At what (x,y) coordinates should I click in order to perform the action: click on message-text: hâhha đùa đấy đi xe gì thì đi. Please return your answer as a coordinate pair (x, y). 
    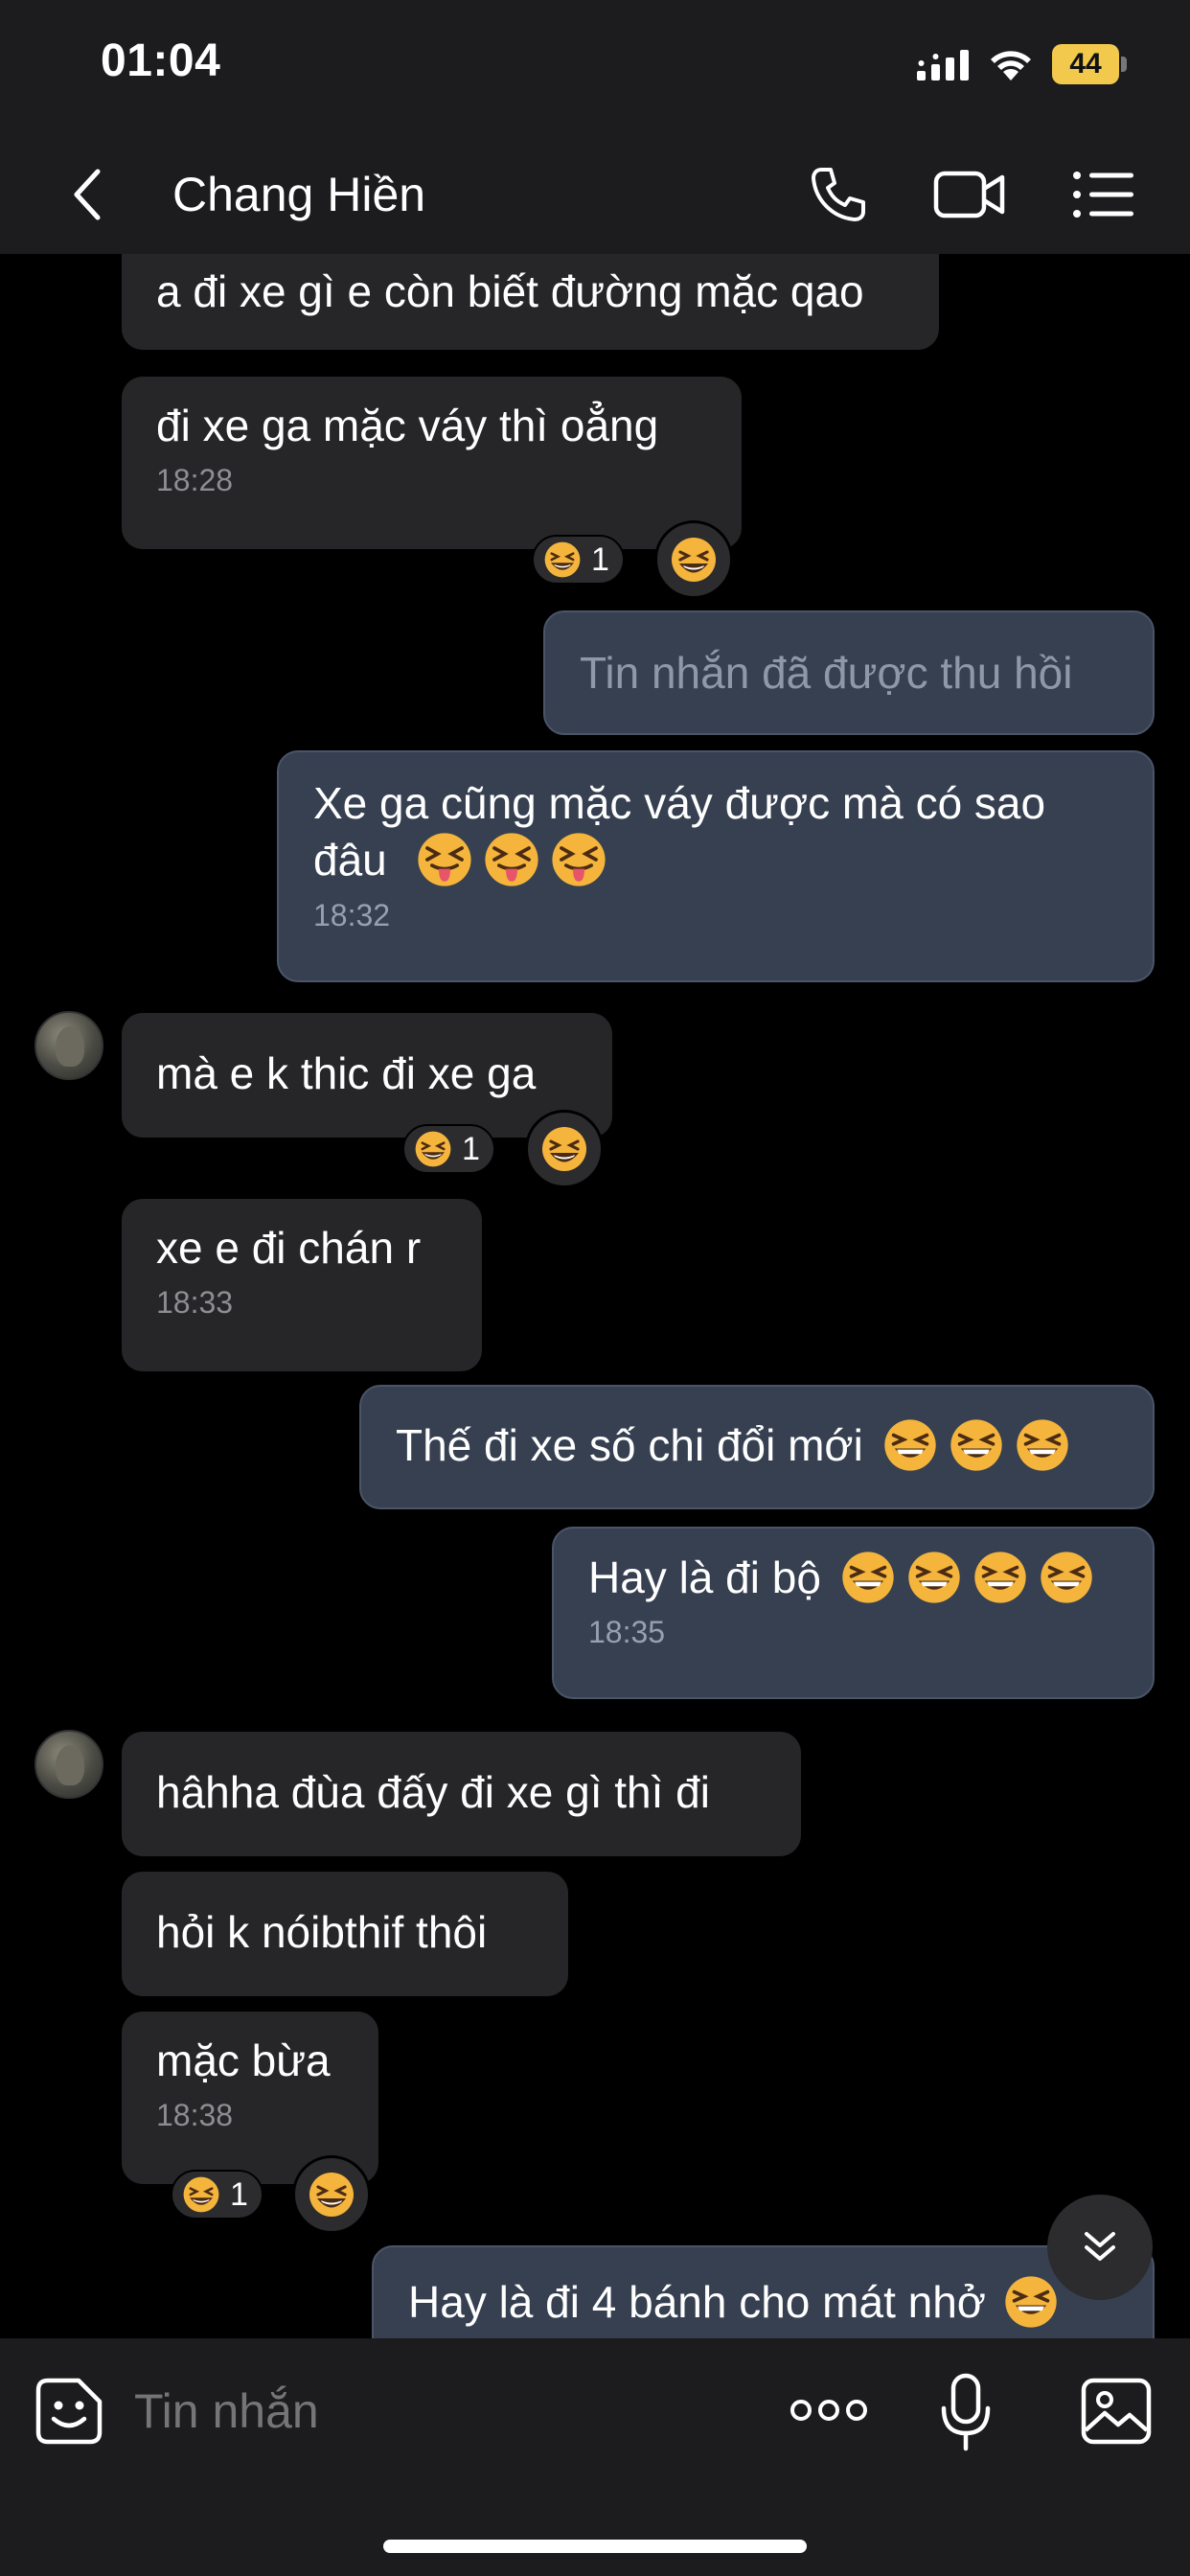
    Looking at the image, I should click on (433, 1792).